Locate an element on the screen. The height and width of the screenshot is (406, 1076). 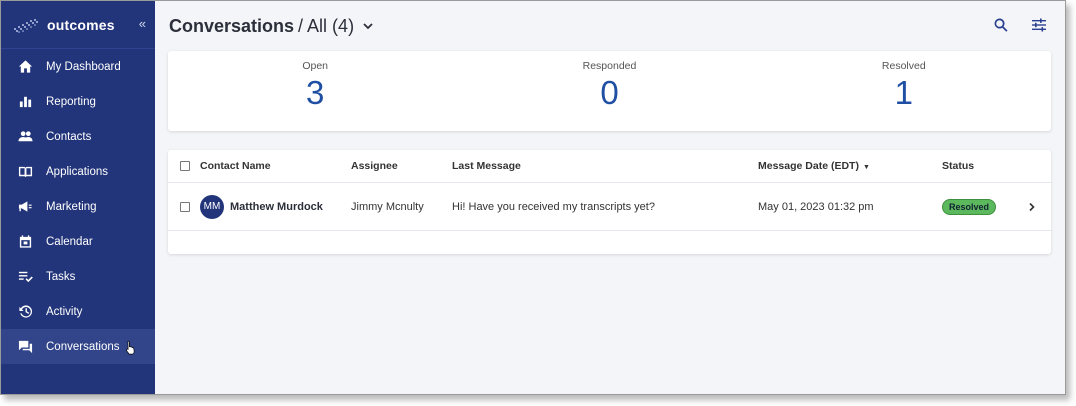
chevron-down-icon is located at coordinates (368, 26).